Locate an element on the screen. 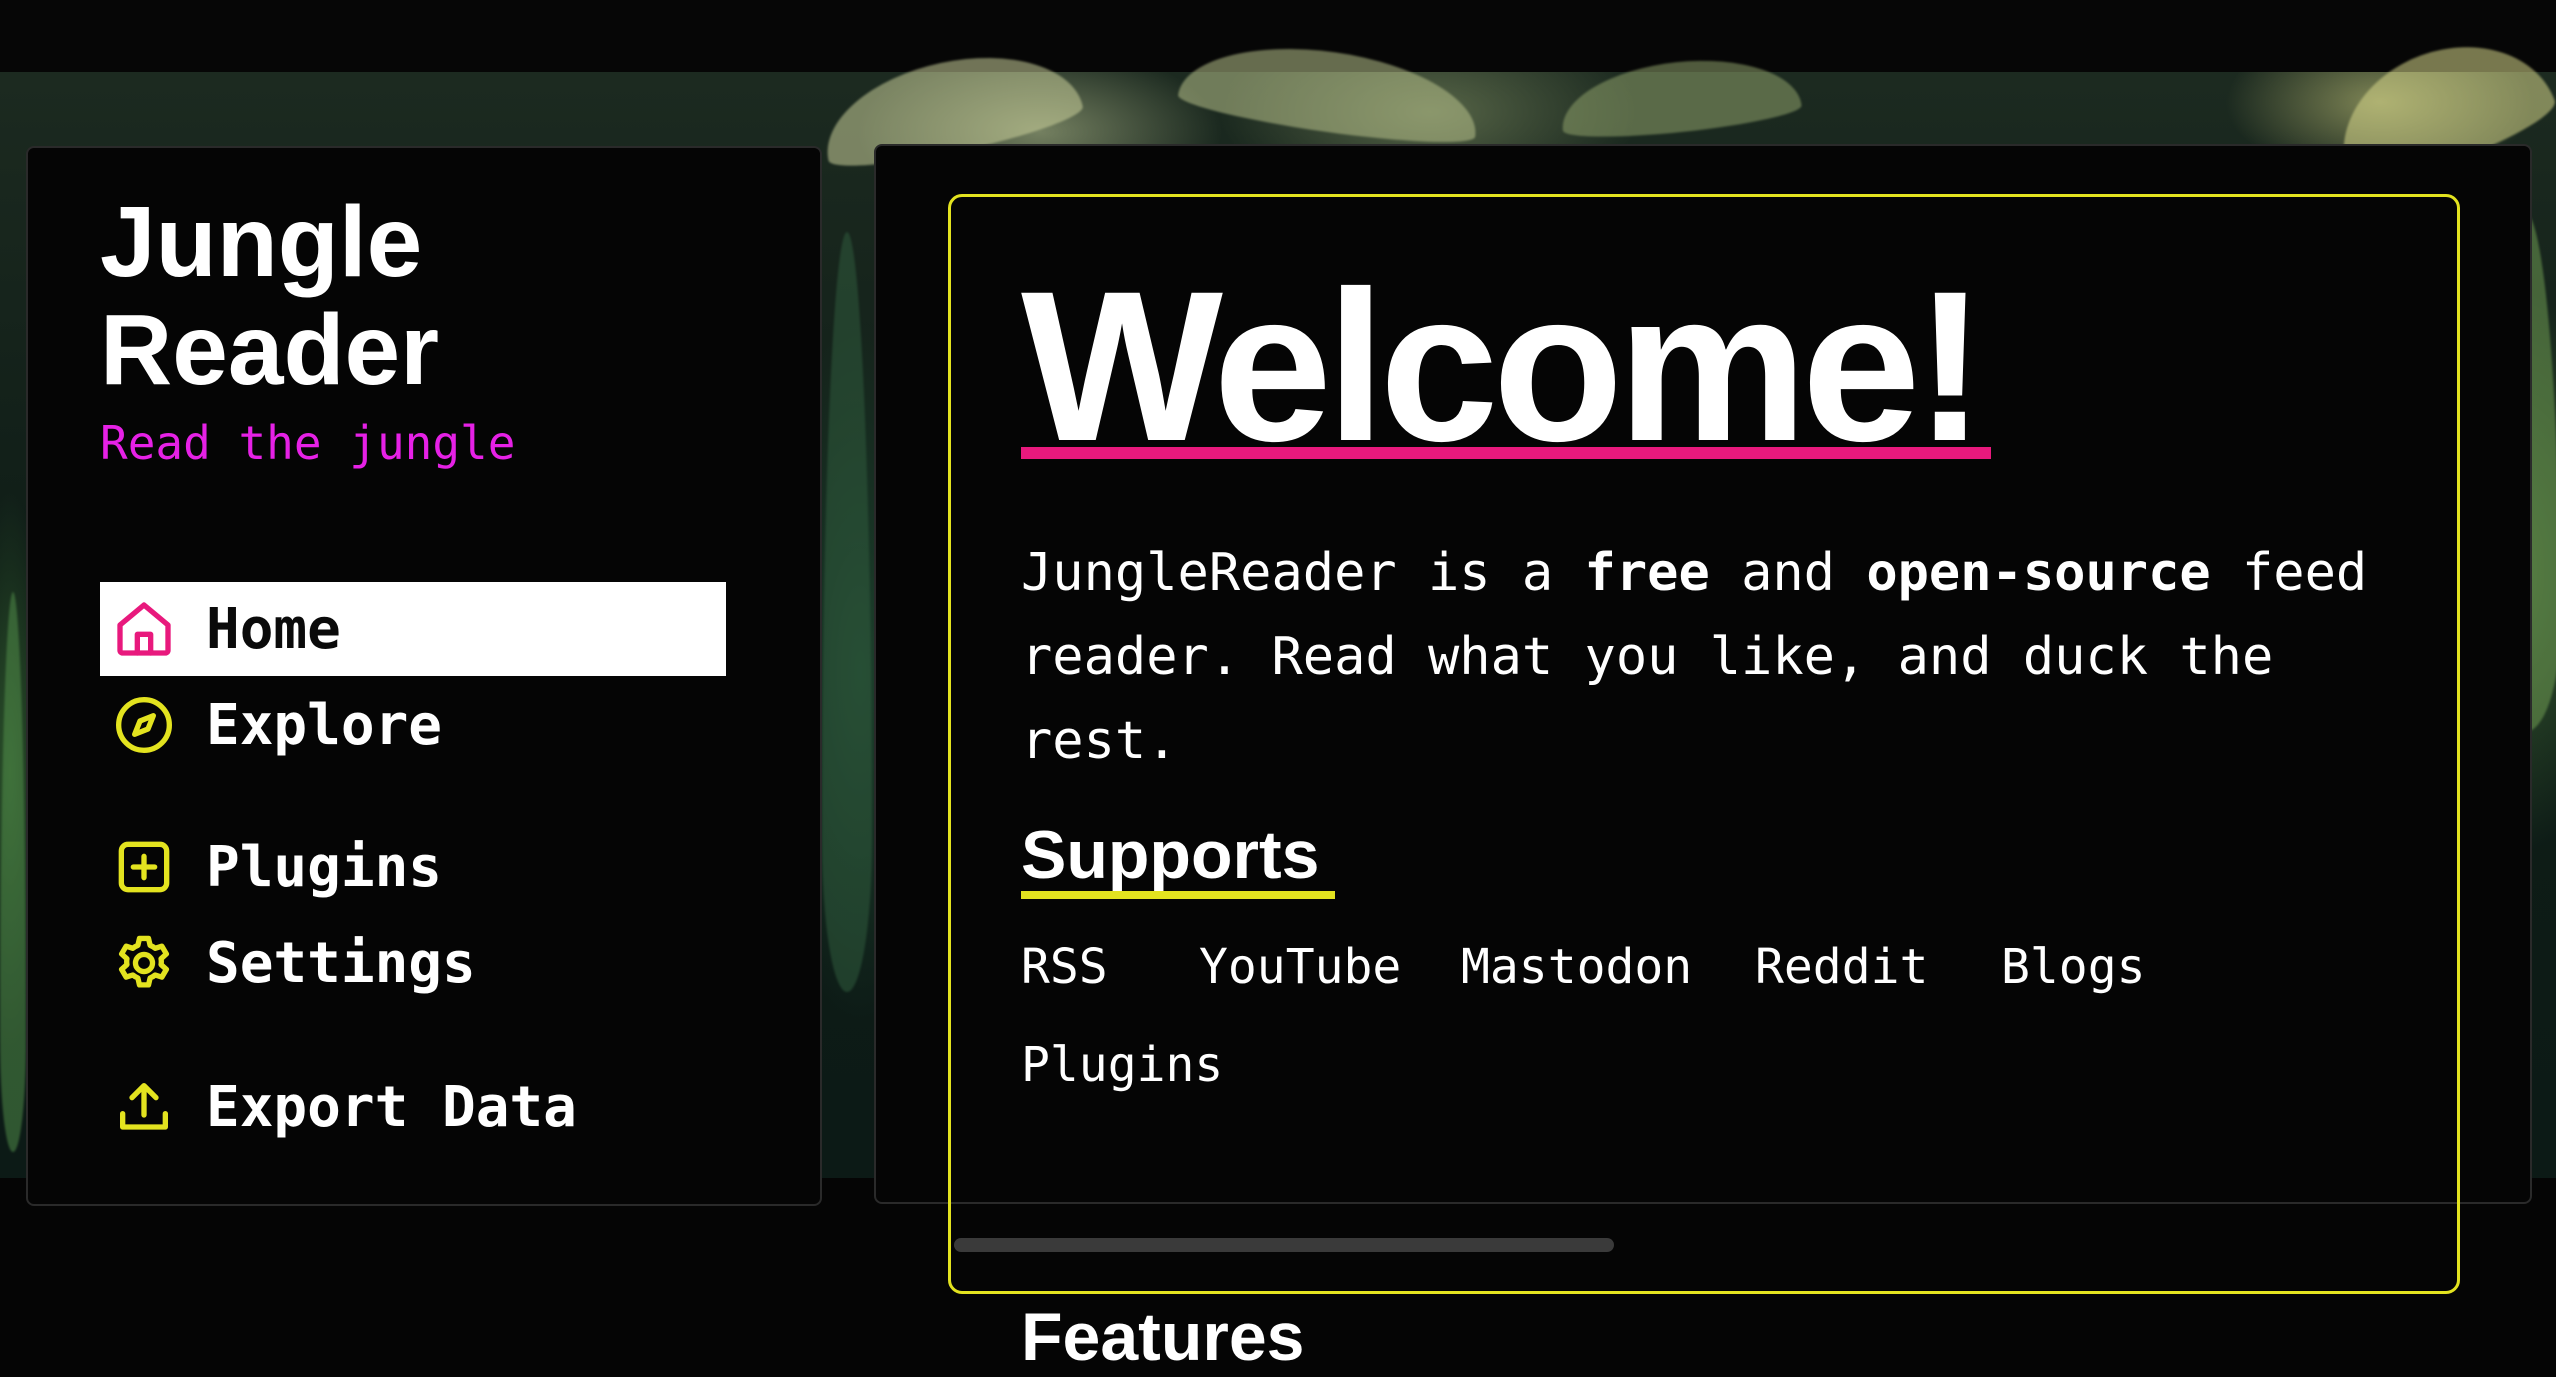  welcome-heading: Welcome! is located at coordinates (1503, 366).